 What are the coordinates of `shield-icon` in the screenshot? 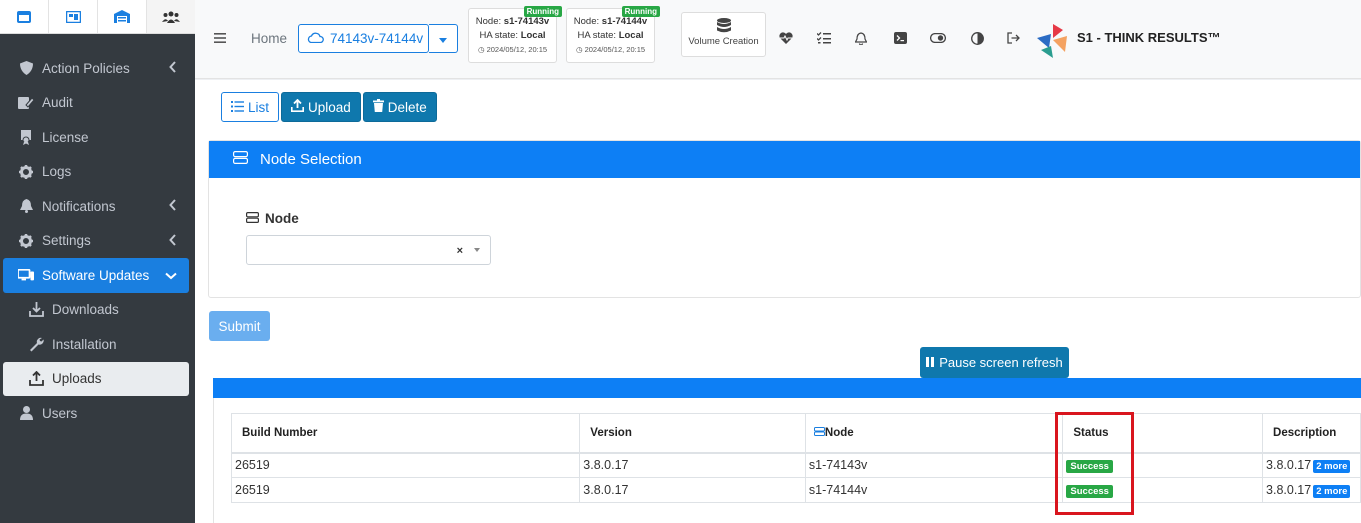 It's located at (26, 68).